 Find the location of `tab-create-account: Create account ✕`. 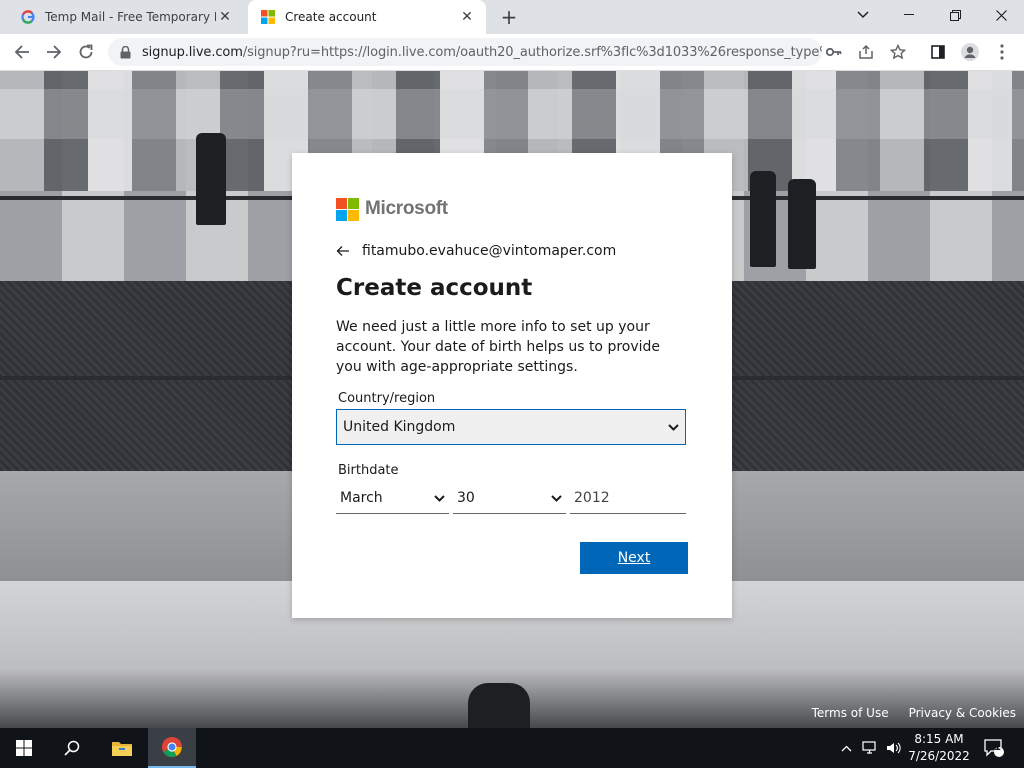

tab-create-account: Create account ✕ is located at coordinates (367, 17).